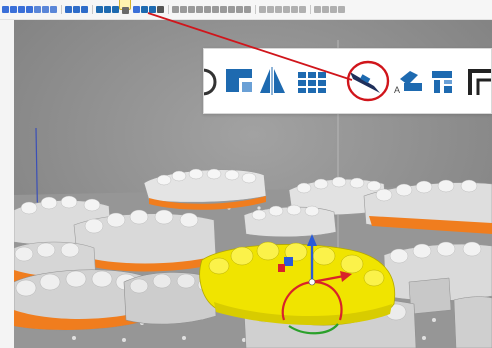 This screenshot has height=348, width=492. Describe the element at coordinates (239, 9) in the screenshot. I see `play-icon` at that location.